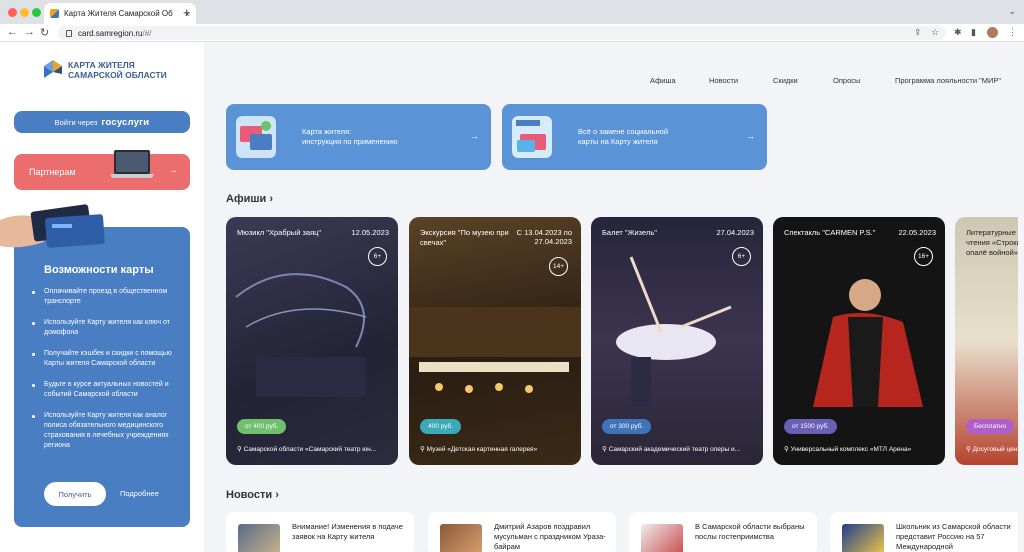  I want to click on event-venue: ⚲ Музей «Детская картинная галерея», so click(479, 449).